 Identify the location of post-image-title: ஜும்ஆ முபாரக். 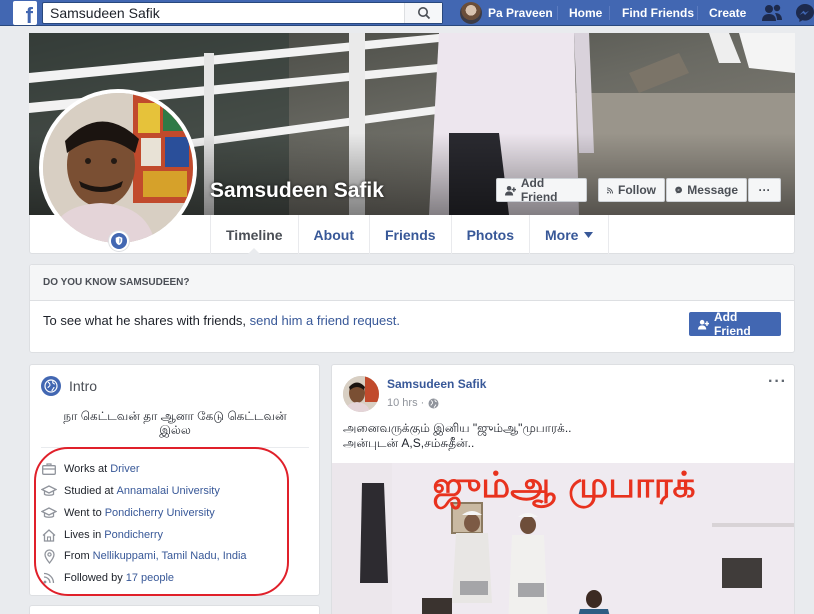
(564, 485).